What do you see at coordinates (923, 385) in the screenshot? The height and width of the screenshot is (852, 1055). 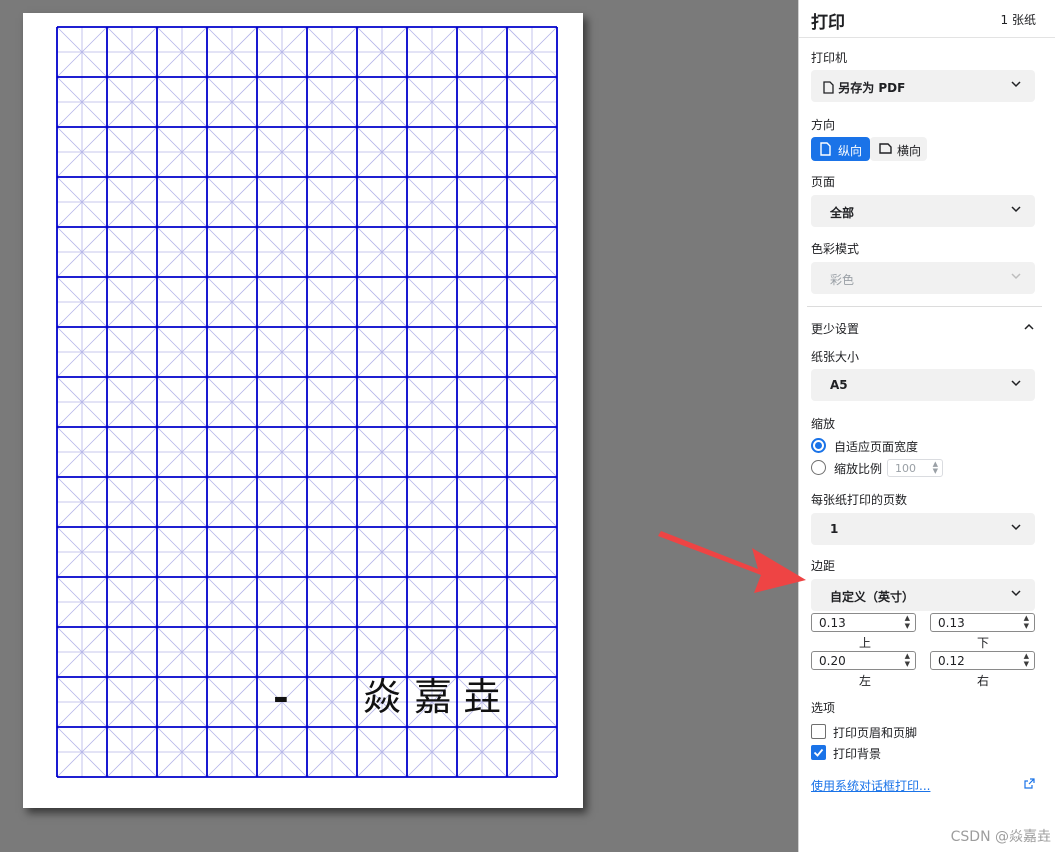 I see `paper-size-select: A5` at bounding box center [923, 385].